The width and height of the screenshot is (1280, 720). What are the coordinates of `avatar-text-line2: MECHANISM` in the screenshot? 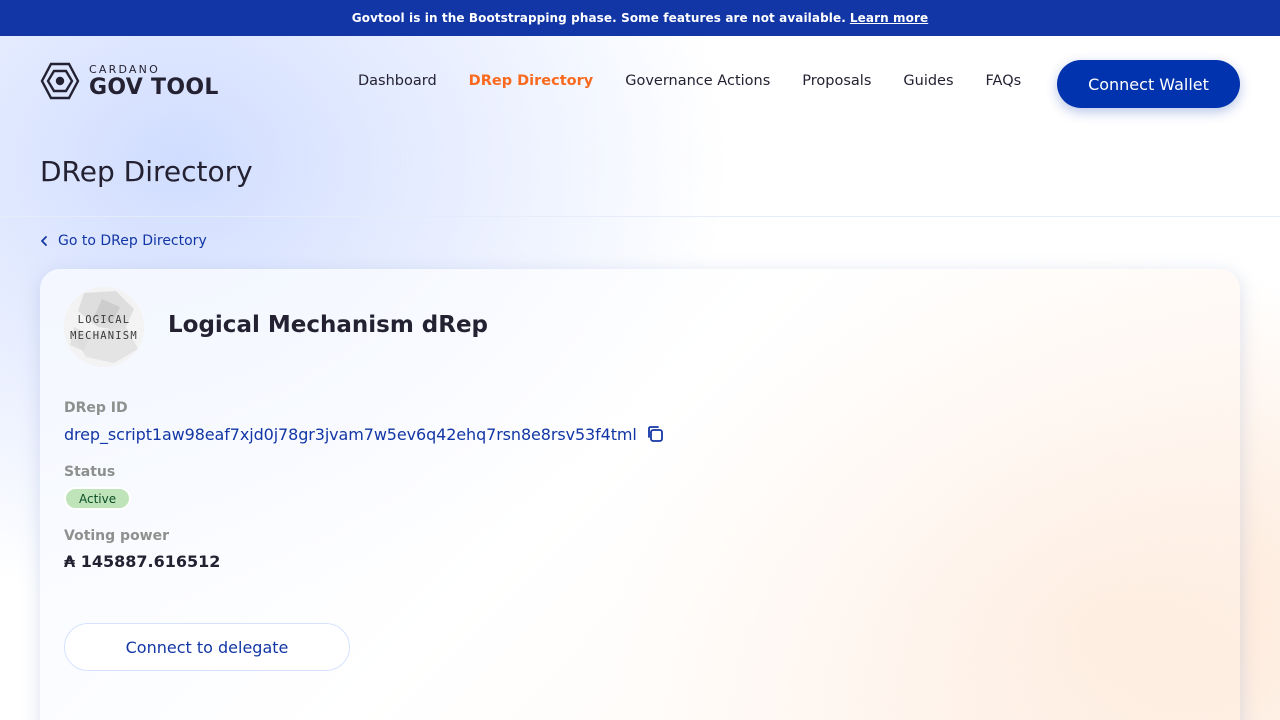 It's located at (104, 336).